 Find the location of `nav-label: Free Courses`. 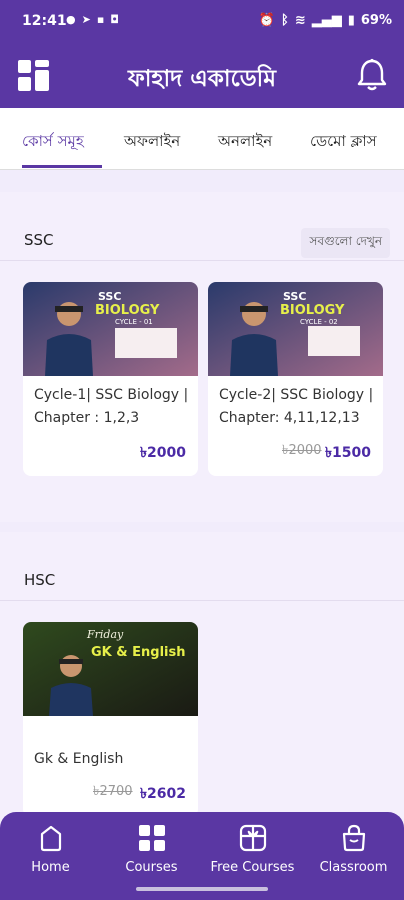

nav-label: Free Courses is located at coordinates (252, 867).